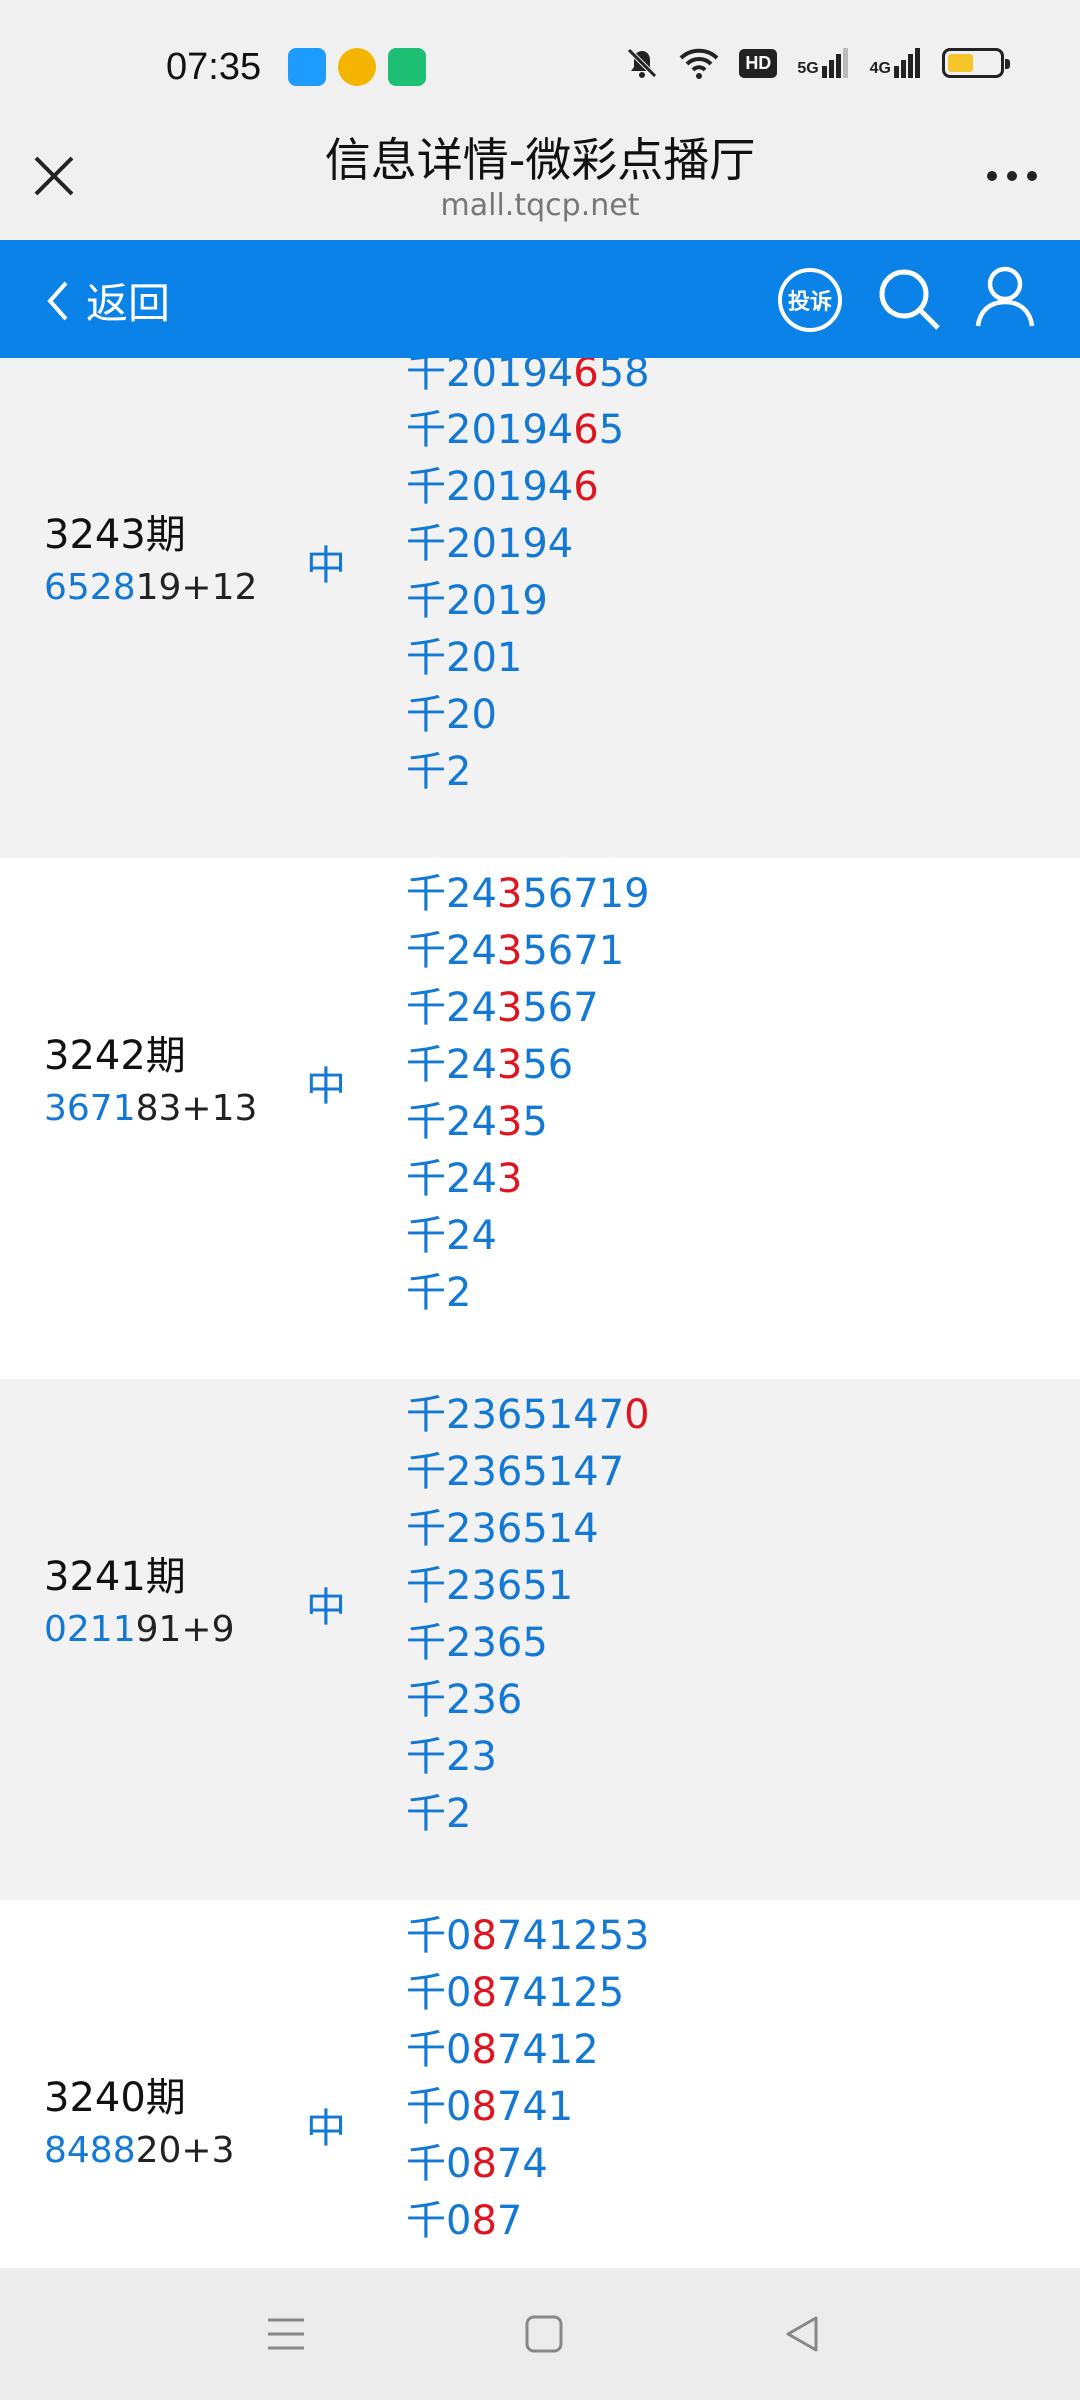  I want to click on signal-4g-label: 4G, so click(880, 68).